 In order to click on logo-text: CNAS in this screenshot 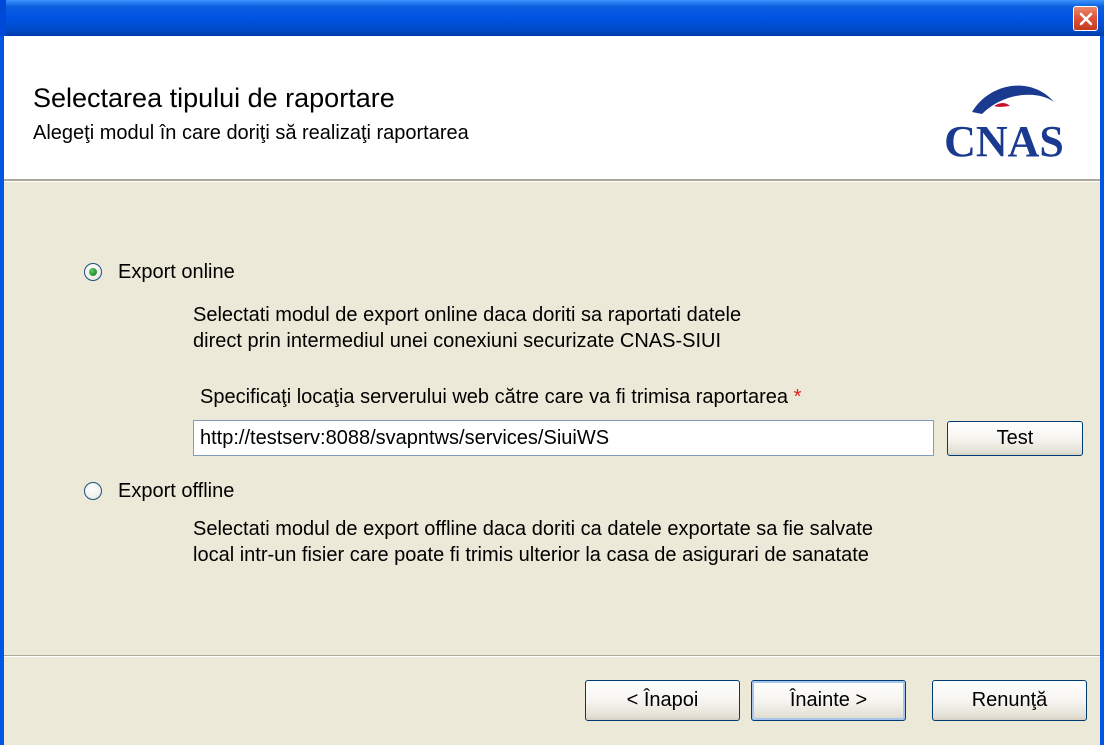, I will do `click(1004, 139)`.